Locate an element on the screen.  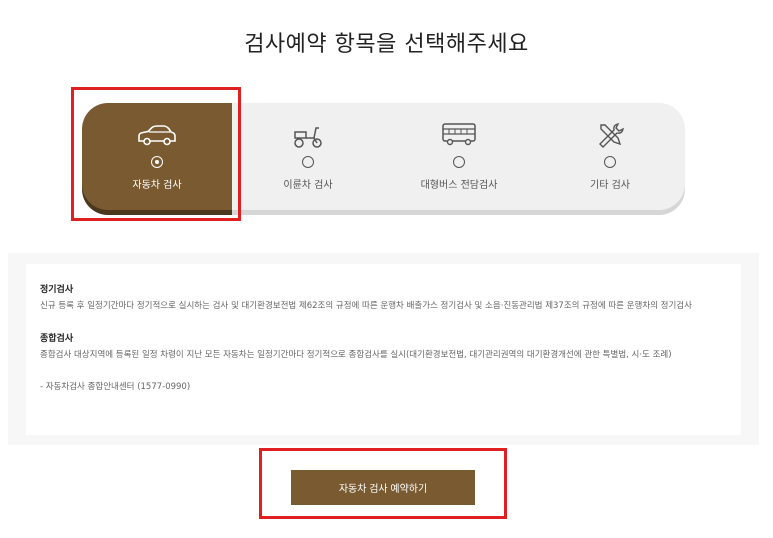
tools-icon is located at coordinates (611, 135).